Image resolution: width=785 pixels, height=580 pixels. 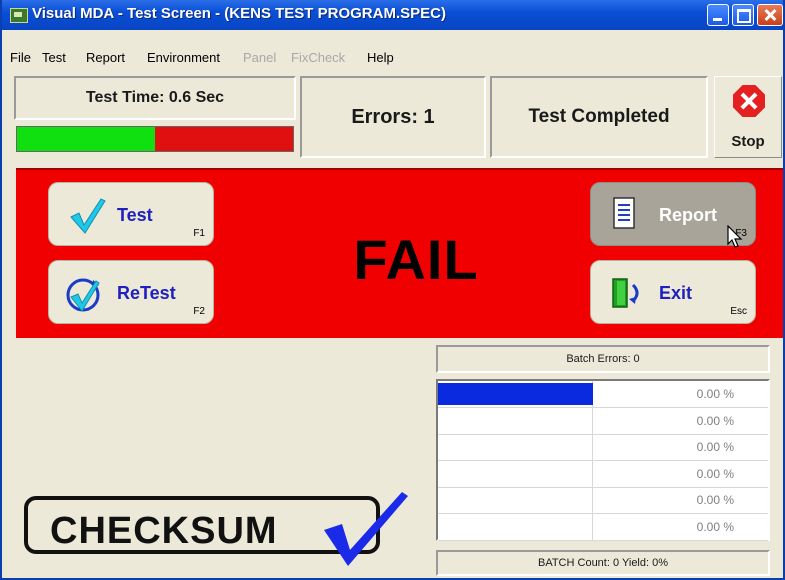 What do you see at coordinates (676, 293) in the screenshot?
I see `exit-button-label: Exit` at bounding box center [676, 293].